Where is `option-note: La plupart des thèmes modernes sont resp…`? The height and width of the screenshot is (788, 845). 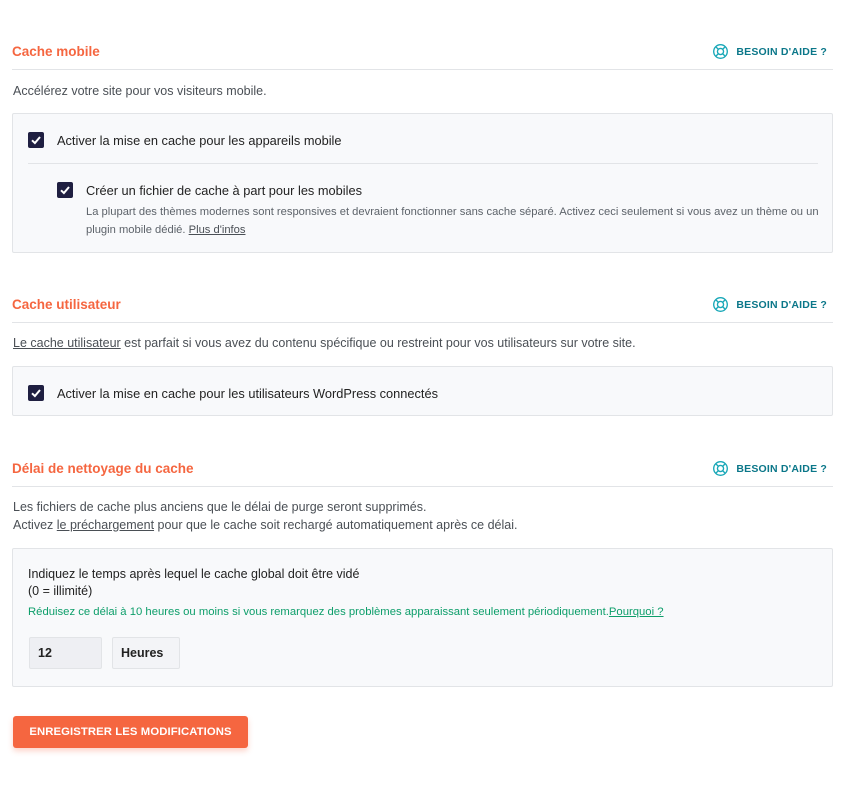
option-note: La plupart des thèmes modernes sont resp… is located at coordinates (453, 221).